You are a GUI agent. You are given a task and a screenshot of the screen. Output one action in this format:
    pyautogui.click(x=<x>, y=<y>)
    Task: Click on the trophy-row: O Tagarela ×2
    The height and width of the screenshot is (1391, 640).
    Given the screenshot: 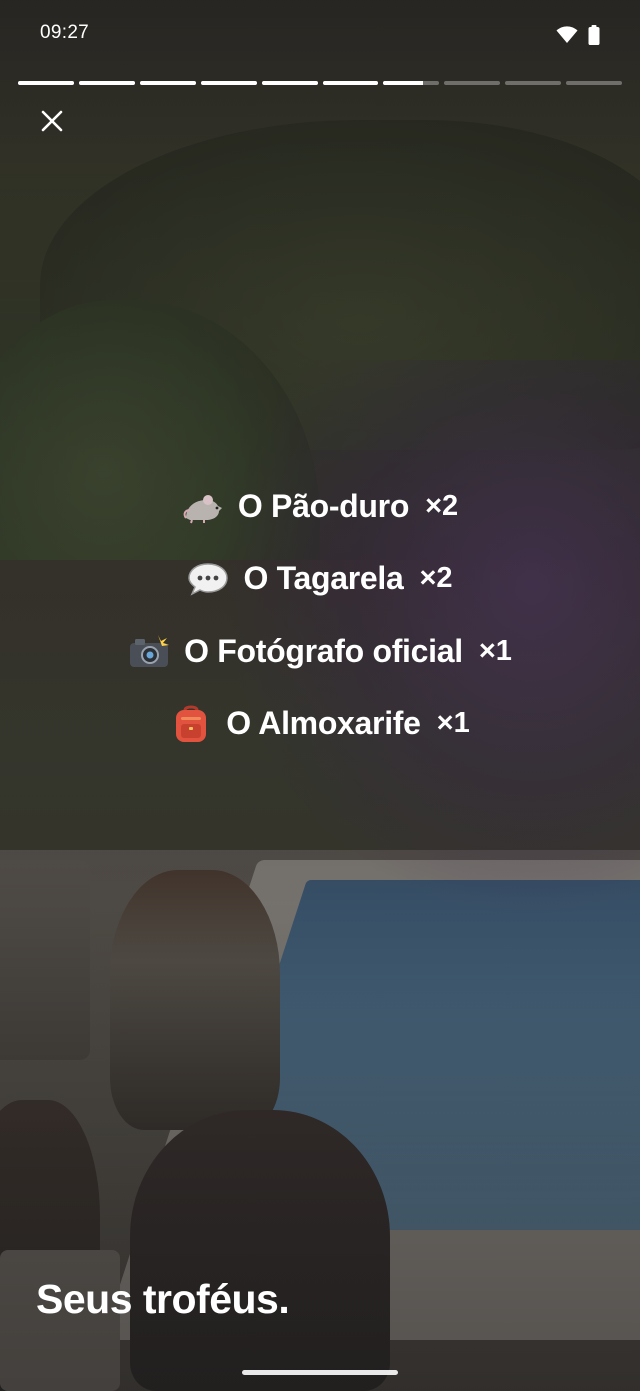 What is the action you would take?
    pyautogui.click(x=320, y=579)
    